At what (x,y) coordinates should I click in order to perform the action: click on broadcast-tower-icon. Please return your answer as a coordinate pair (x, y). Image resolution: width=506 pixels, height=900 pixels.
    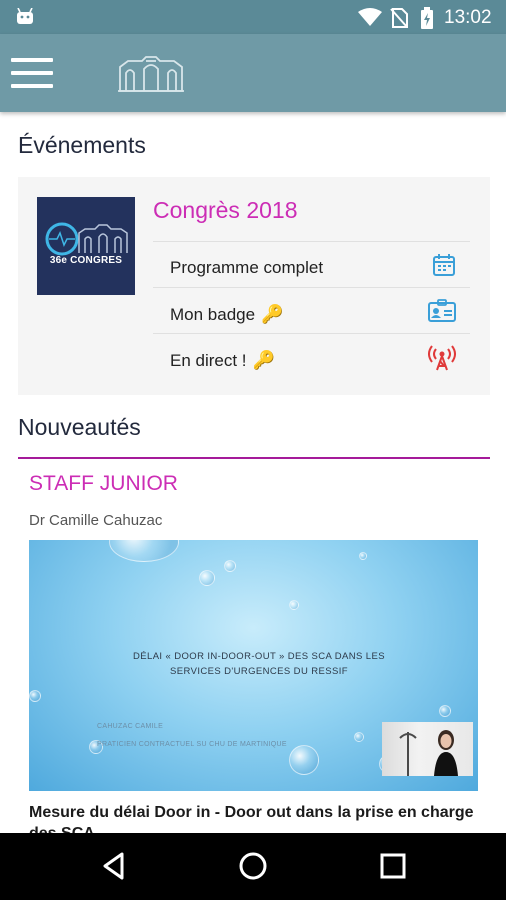
    Looking at the image, I should click on (442, 358).